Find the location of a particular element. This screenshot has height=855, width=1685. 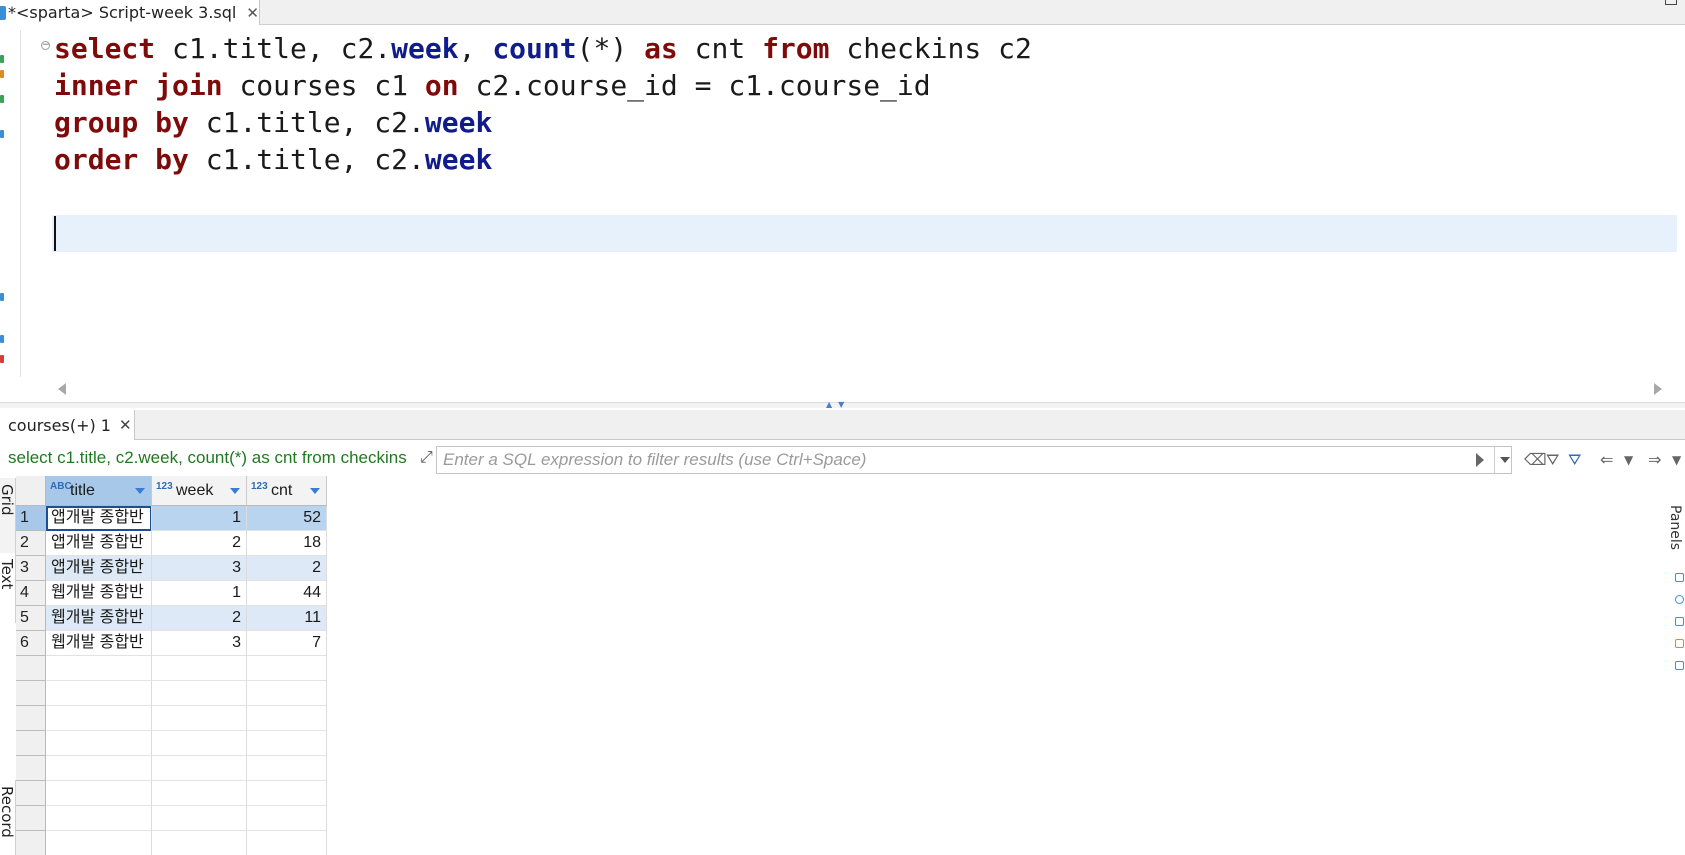

editor-horizontal-scrollbar is located at coordinates (860, 389).